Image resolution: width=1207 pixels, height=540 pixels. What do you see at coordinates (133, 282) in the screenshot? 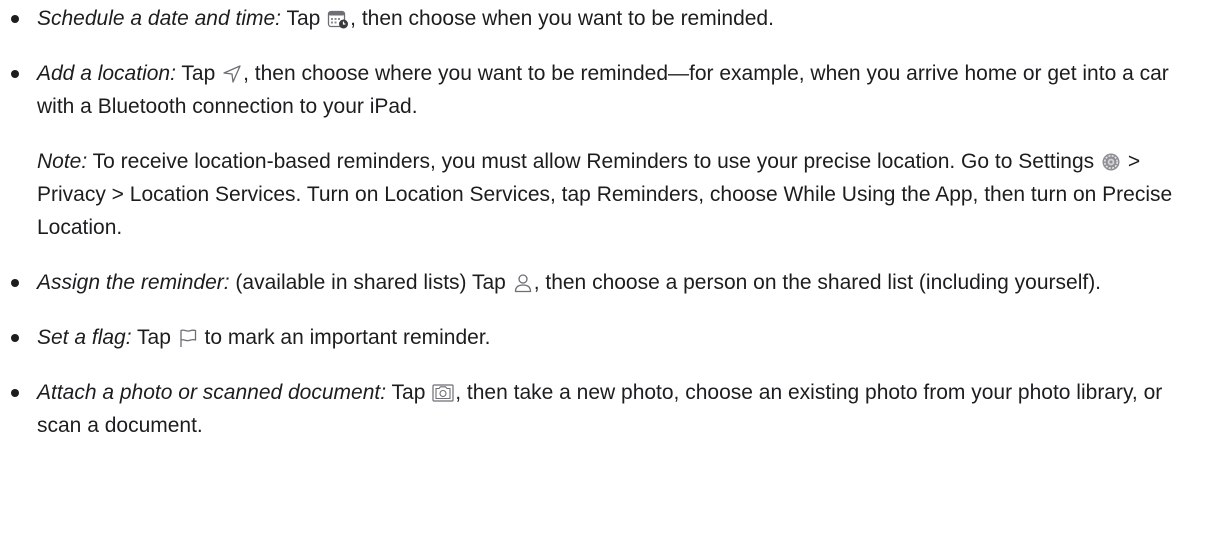
I see `item-lead: Assign the reminder:` at bounding box center [133, 282].